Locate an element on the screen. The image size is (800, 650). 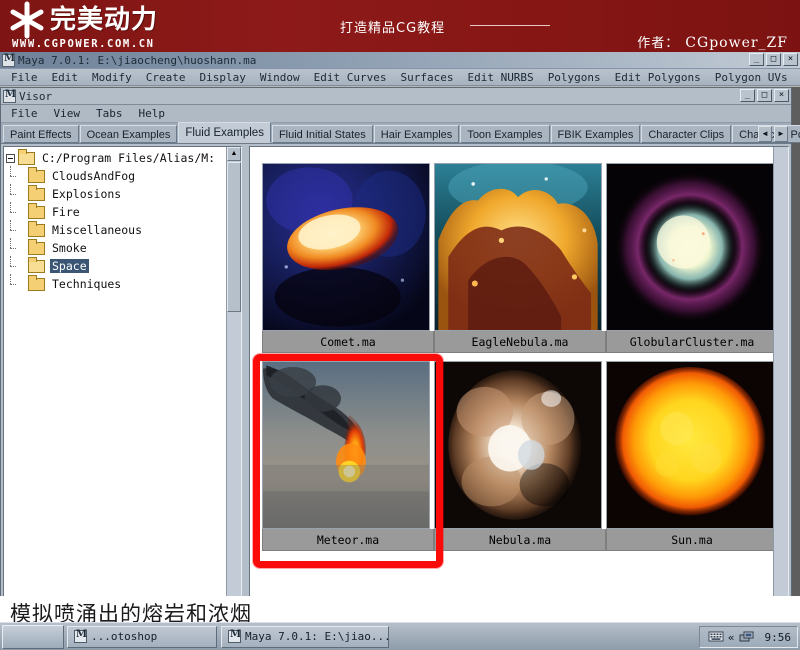
banner-author: 作者： CGpower_ZF is located at coordinates (712, 41).